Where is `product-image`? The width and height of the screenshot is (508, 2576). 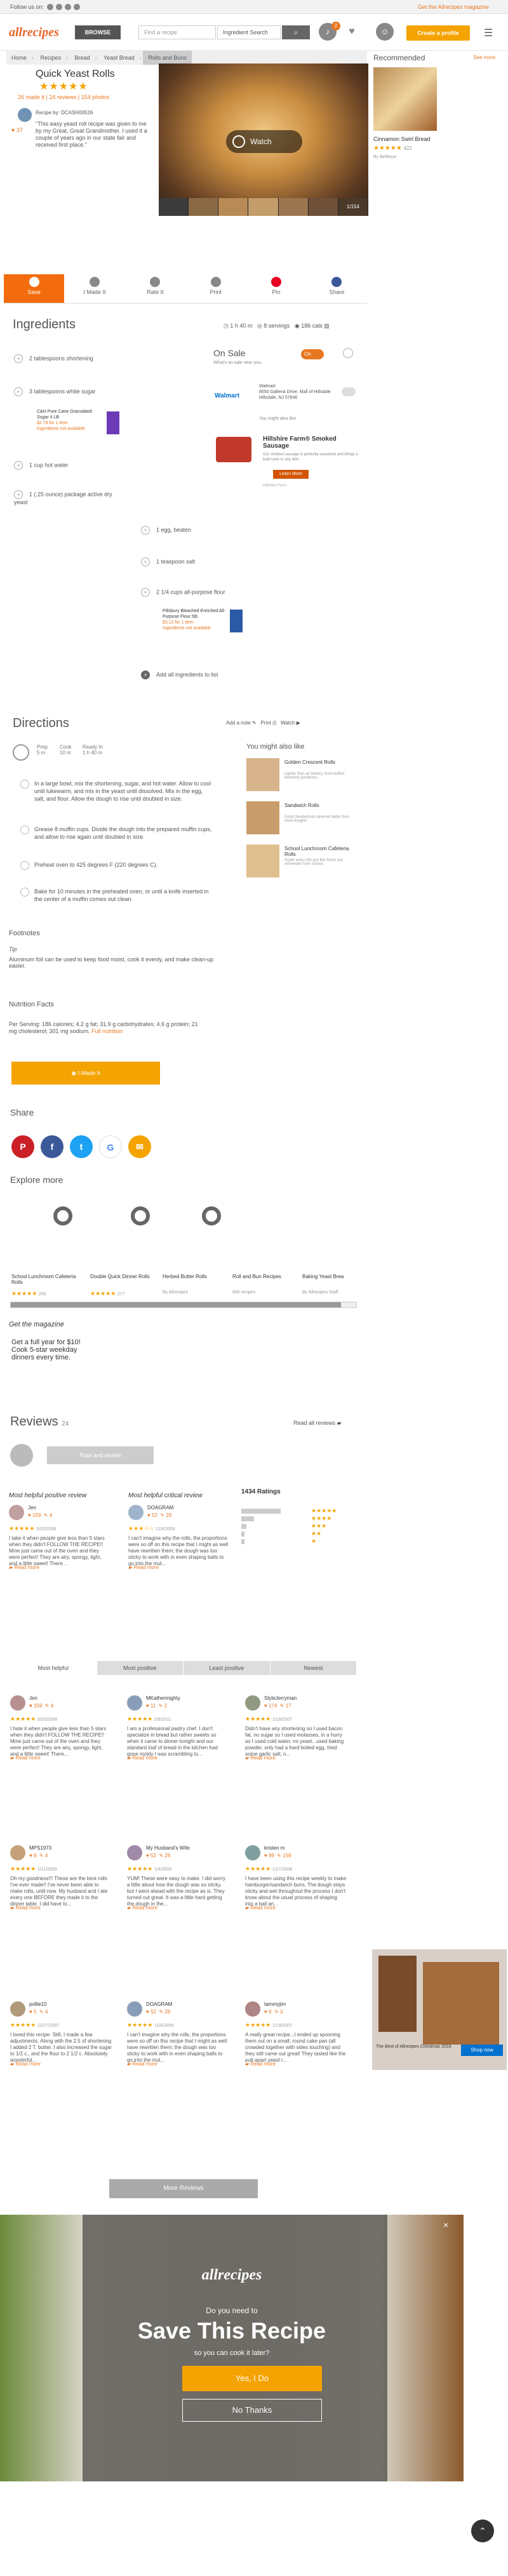
product-image is located at coordinates (113, 422).